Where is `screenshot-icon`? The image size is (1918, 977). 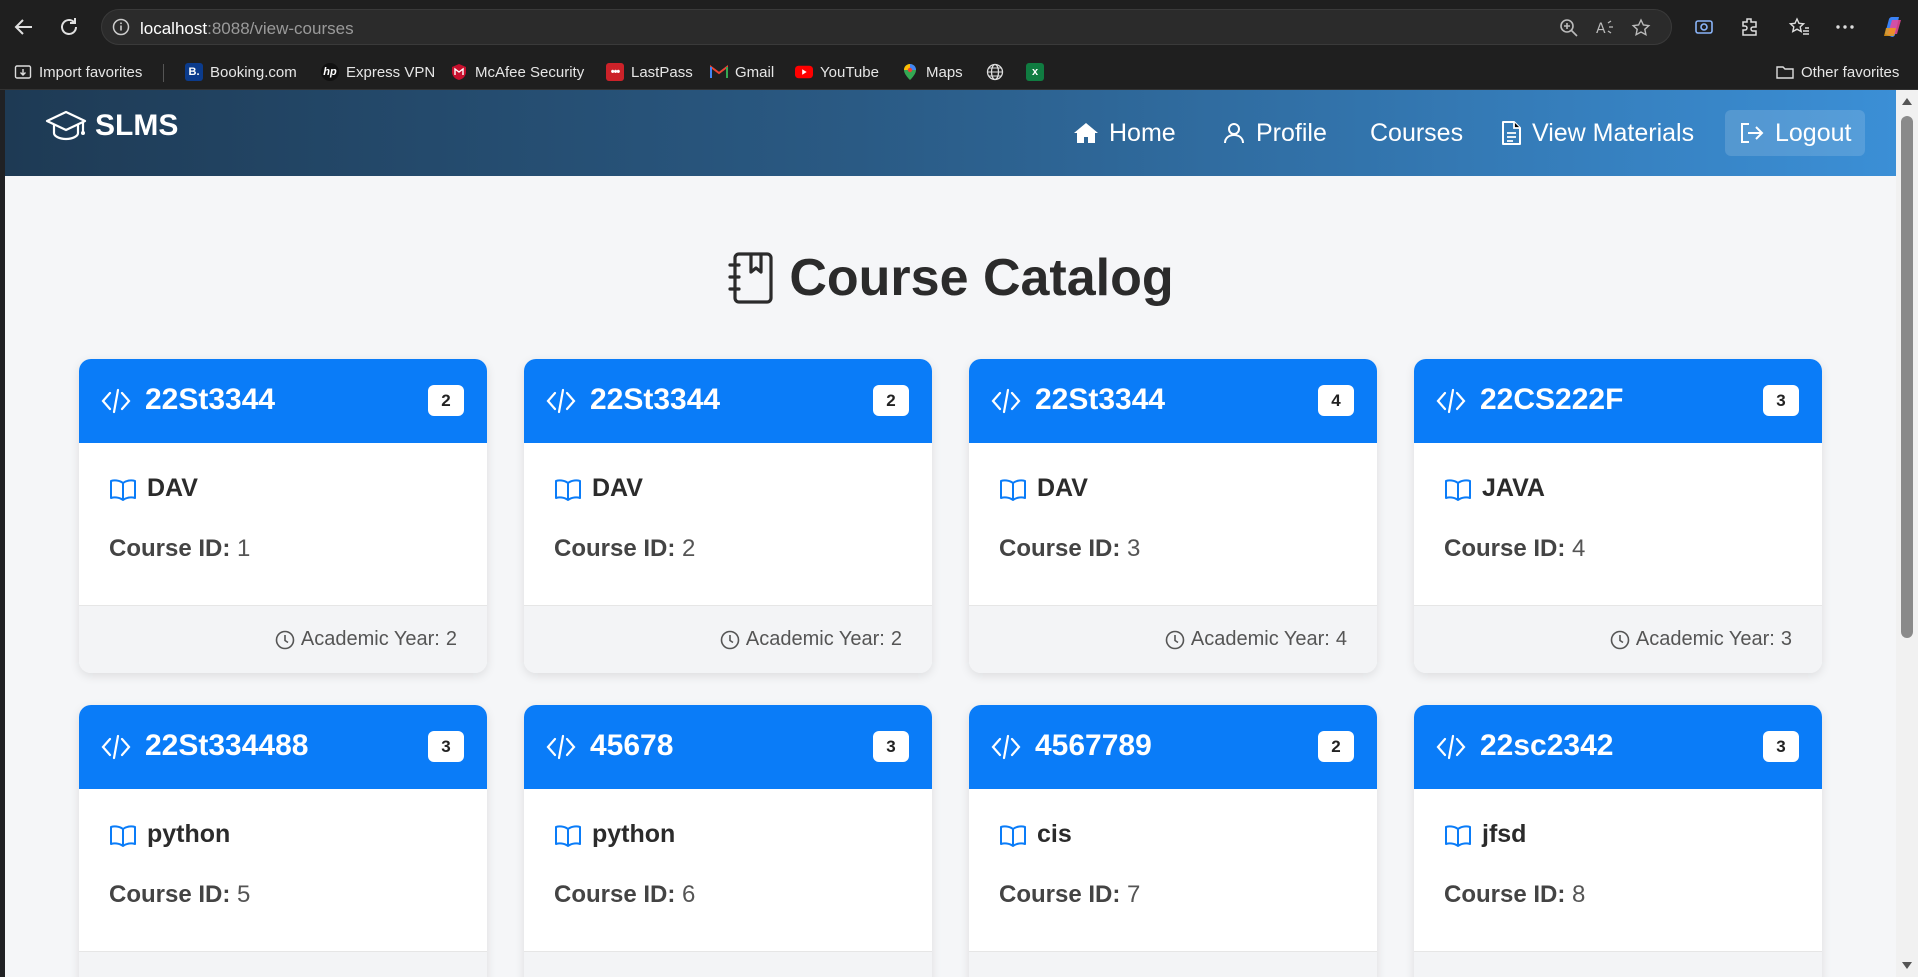 screenshot-icon is located at coordinates (1704, 27).